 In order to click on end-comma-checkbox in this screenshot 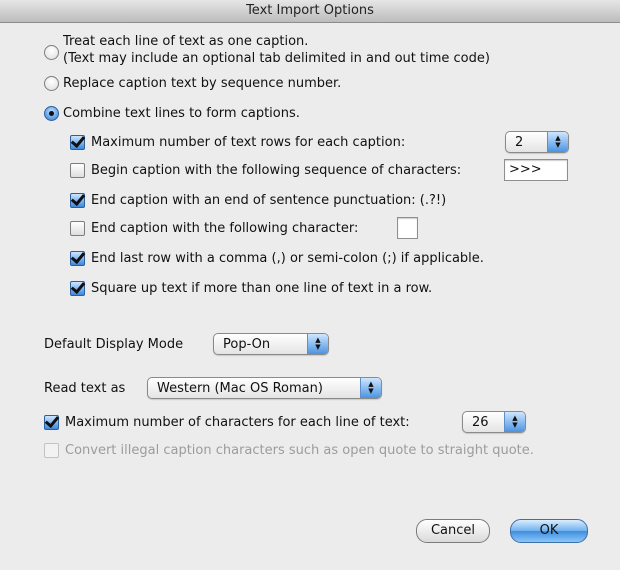, I will do `click(77, 258)`.